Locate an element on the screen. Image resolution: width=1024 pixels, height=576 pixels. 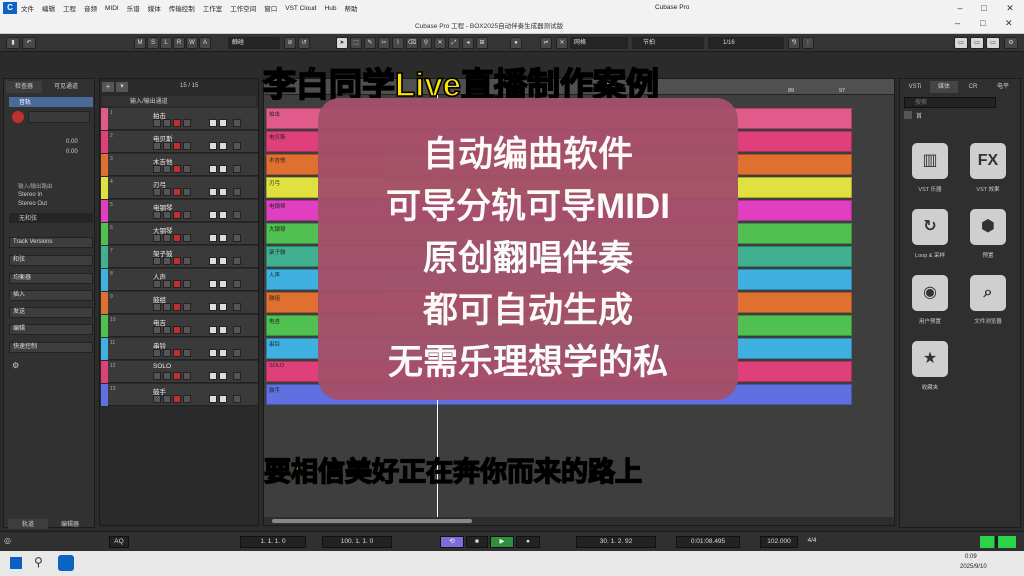
loop-icon: ↻ is located at coordinates (930, 227).